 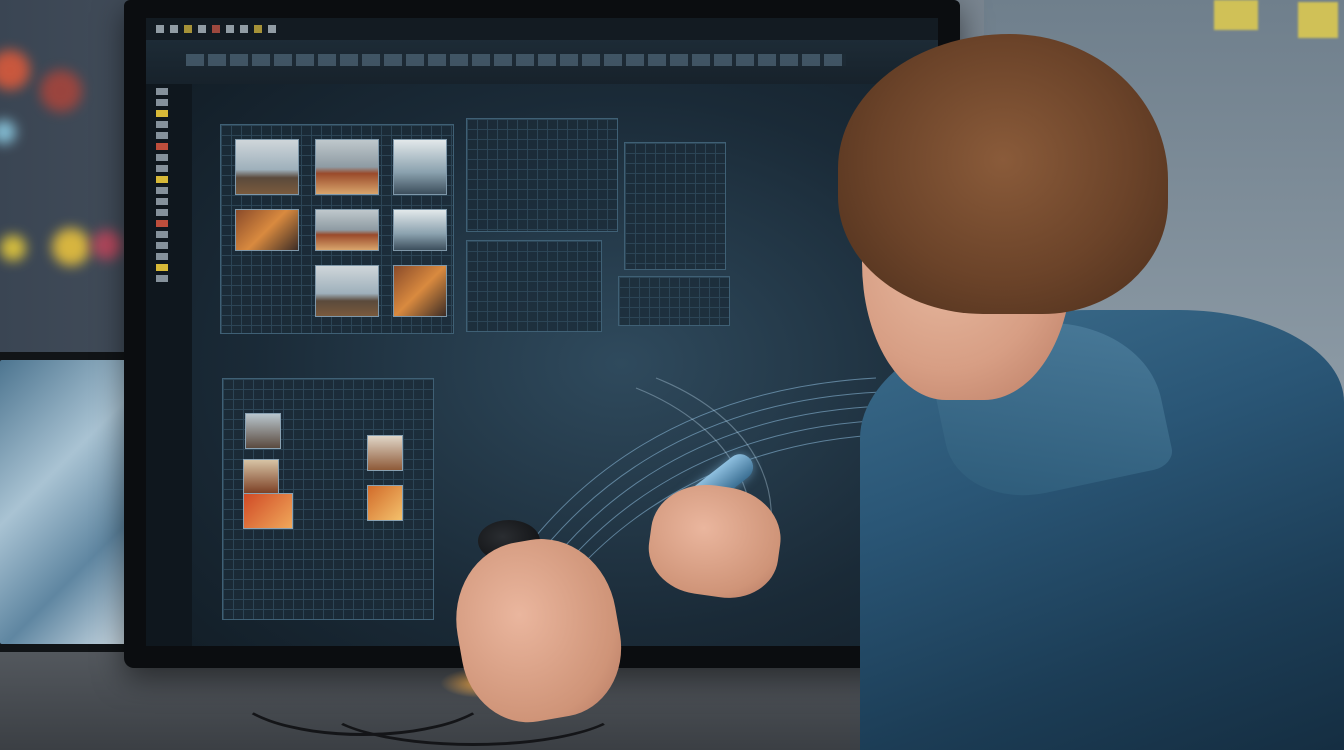 What do you see at coordinates (169, 365) in the screenshot?
I see `tool-sidebar` at bounding box center [169, 365].